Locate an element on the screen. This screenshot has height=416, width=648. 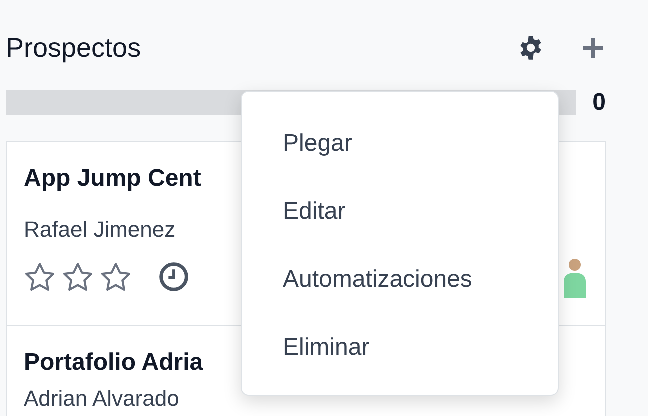
record-count: 0 is located at coordinates (599, 102).